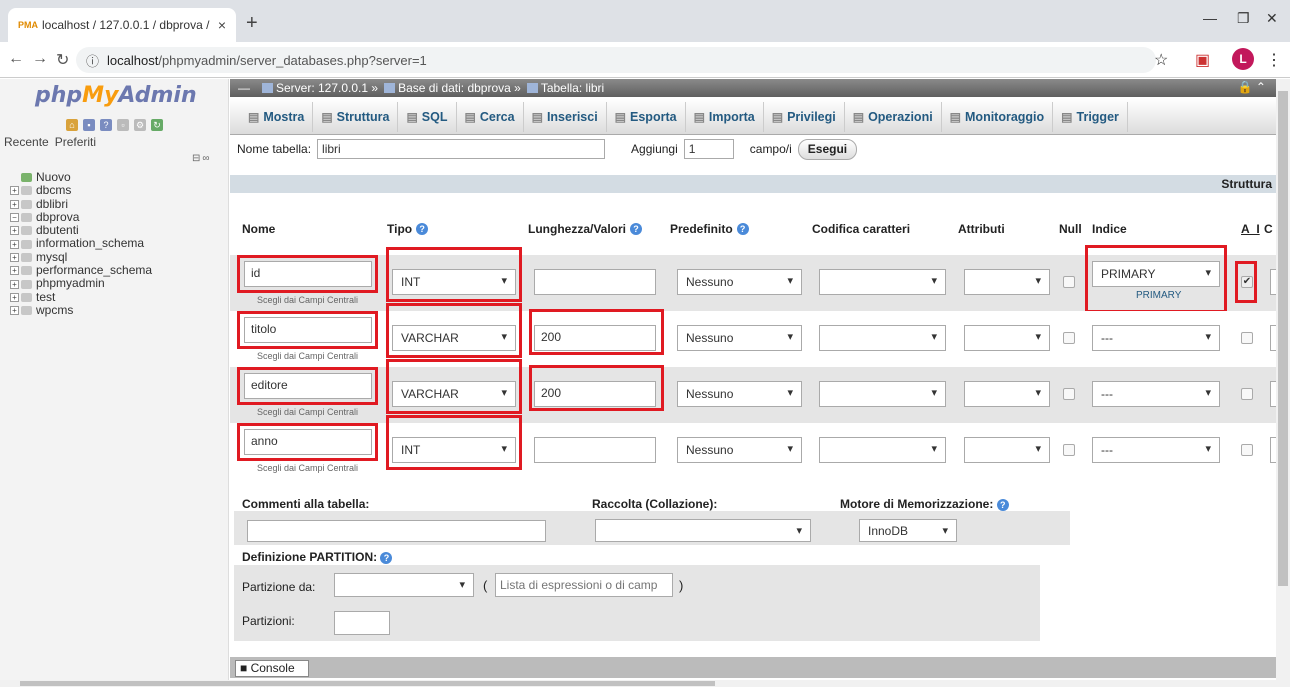  What do you see at coordinates (708, 149) in the screenshot?
I see `add-count-input` at bounding box center [708, 149].